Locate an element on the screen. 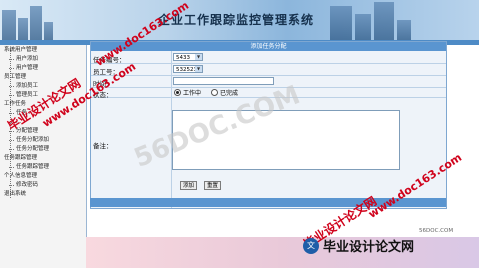 This screenshot has width=479, height=268. add-button: 添加 is located at coordinates (189, 185).